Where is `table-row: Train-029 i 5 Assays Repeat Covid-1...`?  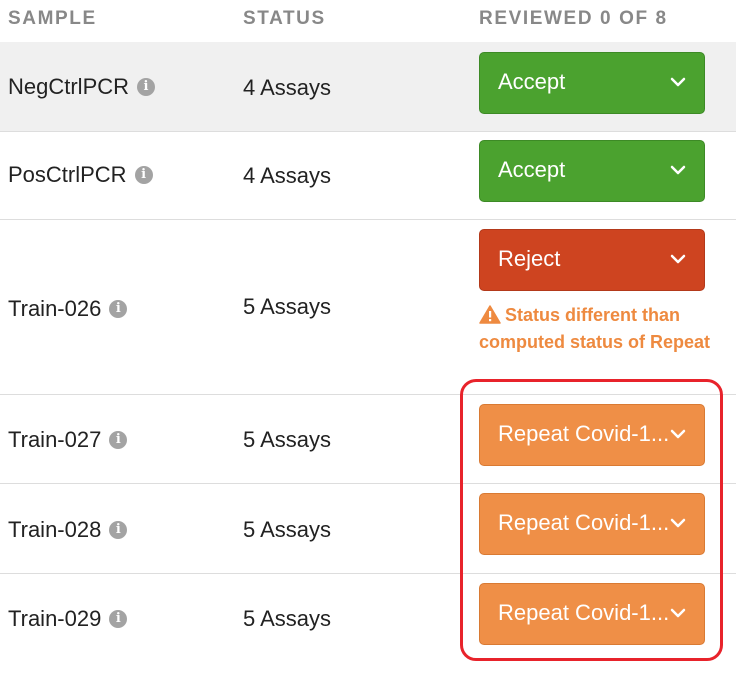 table-row: Train-029 i 5 Assays Repeat Covid-1... is located at coordinates (368, 619).